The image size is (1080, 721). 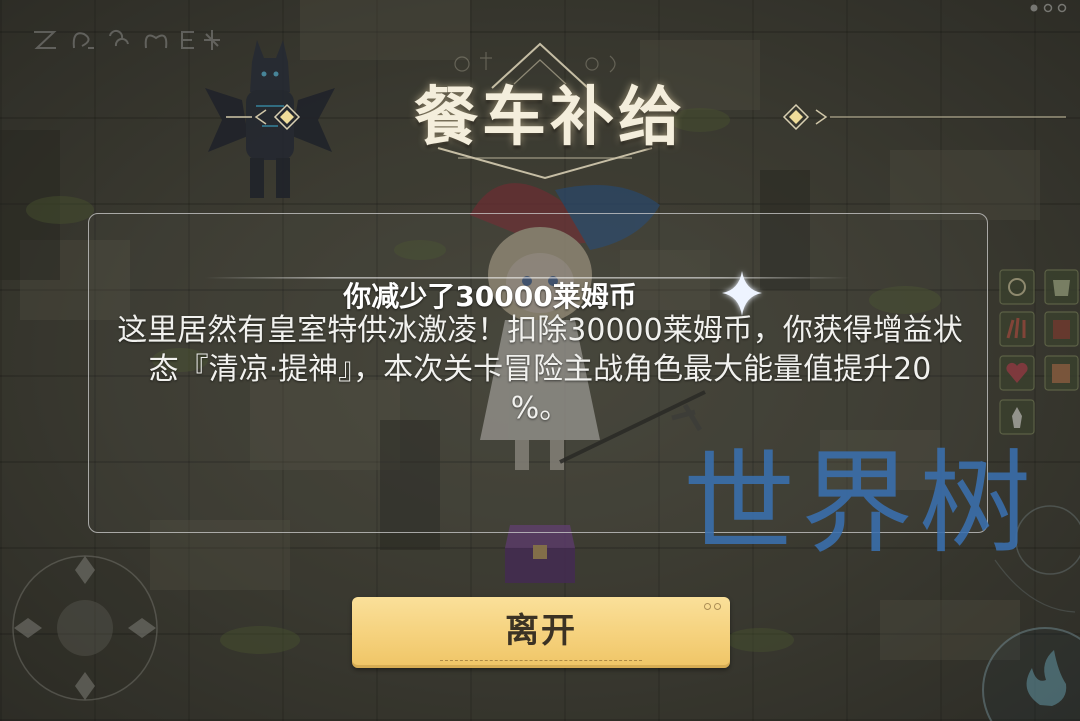 I want to click on arrow-left-icon, so click(x=260, y=117).